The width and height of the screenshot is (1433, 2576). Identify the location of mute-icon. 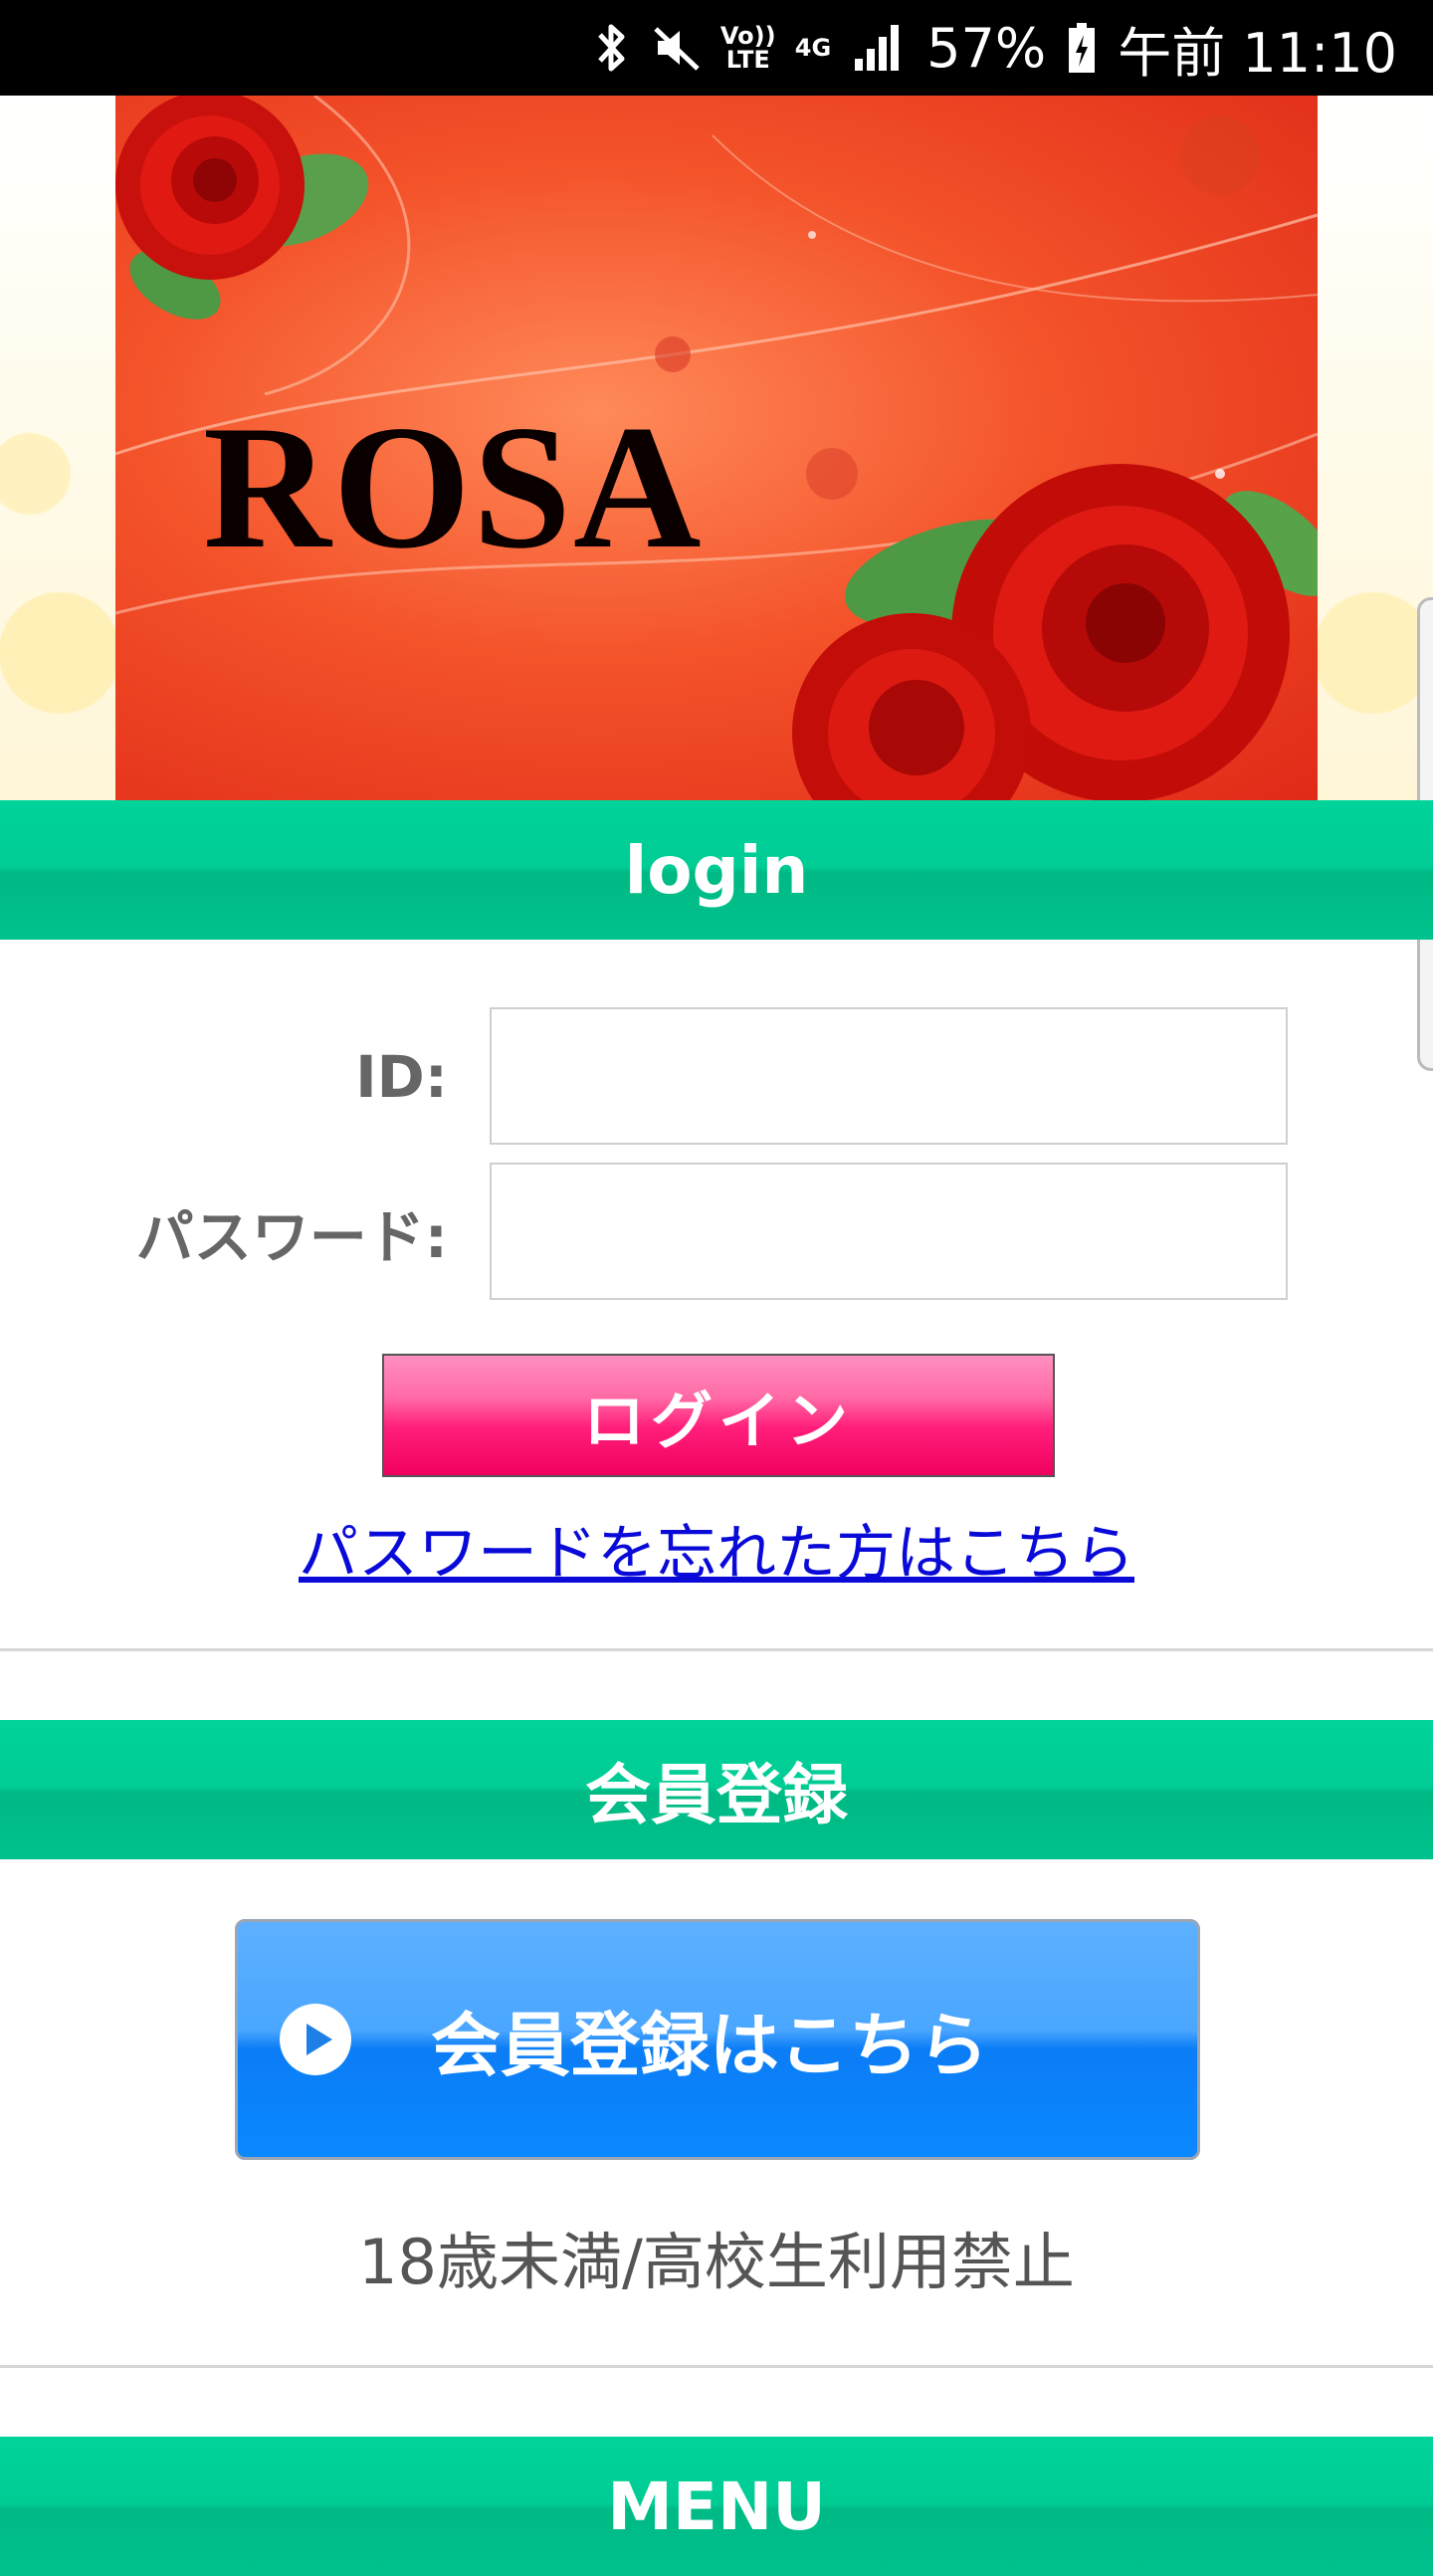
(677, 48).